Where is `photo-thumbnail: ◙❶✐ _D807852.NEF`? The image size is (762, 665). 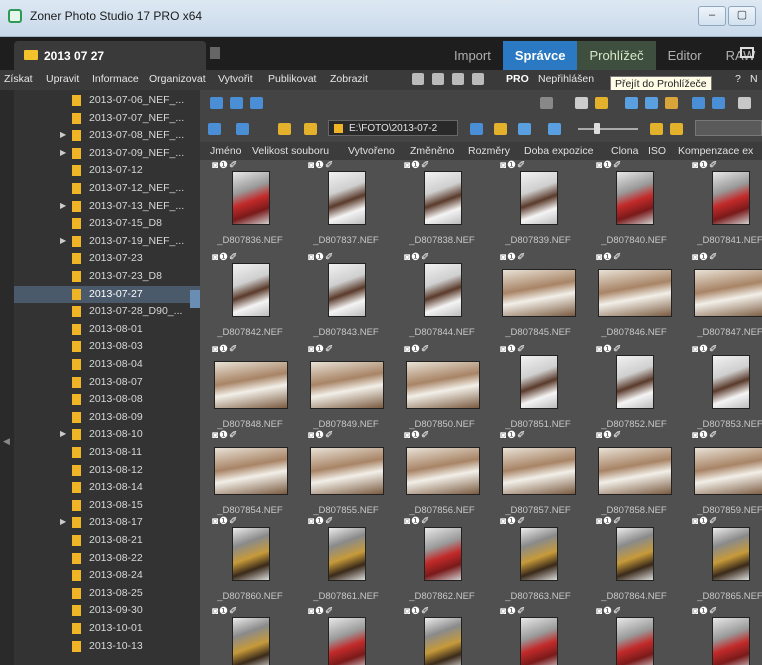 photo-thumbnail: ◙❶✐ _D807852.NEF is located at coordinates (634, 390).